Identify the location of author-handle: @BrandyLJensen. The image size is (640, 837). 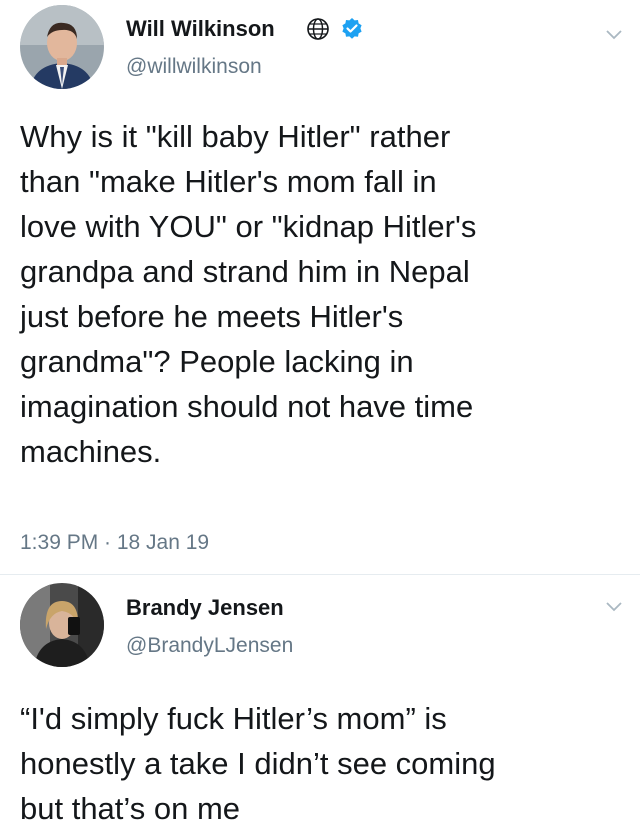
(209, 646).